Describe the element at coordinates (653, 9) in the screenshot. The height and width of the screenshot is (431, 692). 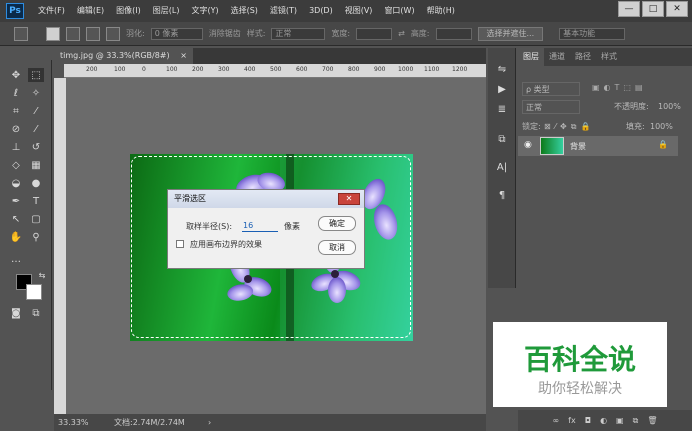
I see `restore-button: □` at that location.